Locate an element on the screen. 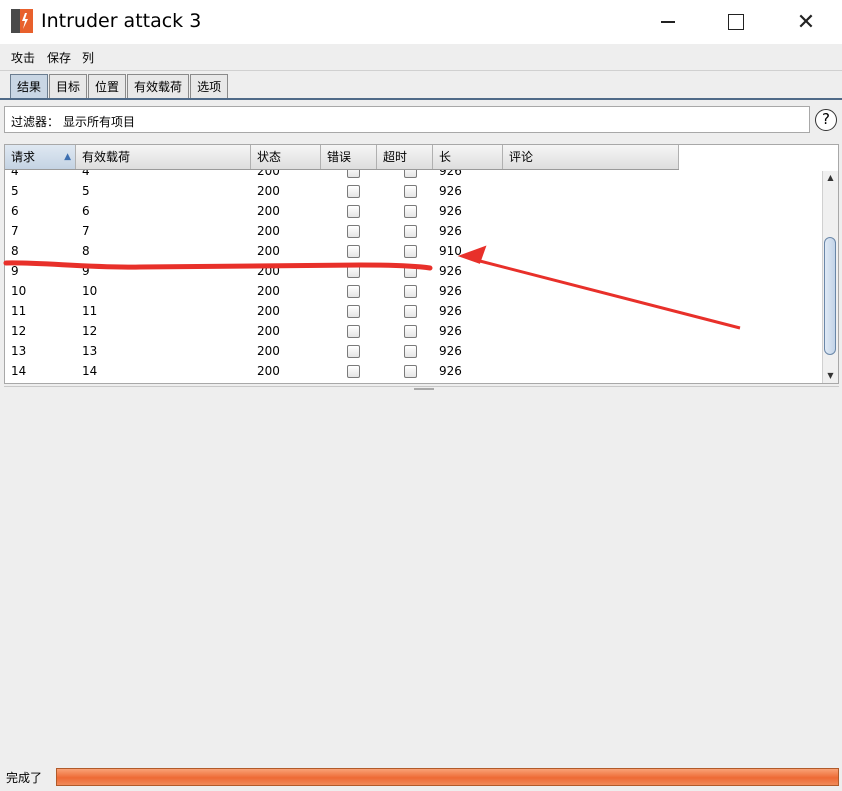 Image resolution: width=842 pixels, height=791 pixels. table-row: 6 6 200 926 is located at coordinates (342, 211).